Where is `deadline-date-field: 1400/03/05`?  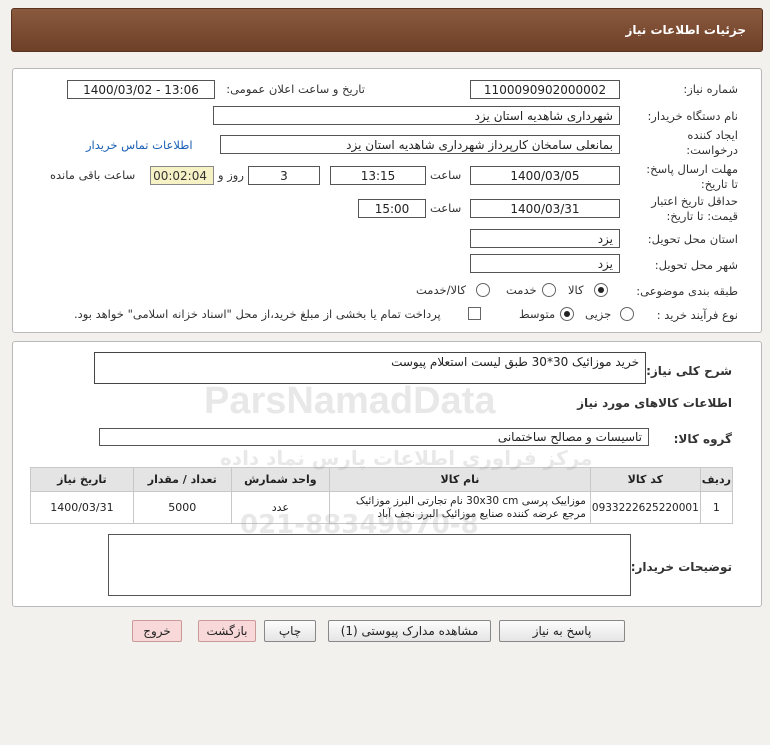 deadline-date-field: 1400/03/05 is located at coordinates (545, 175).